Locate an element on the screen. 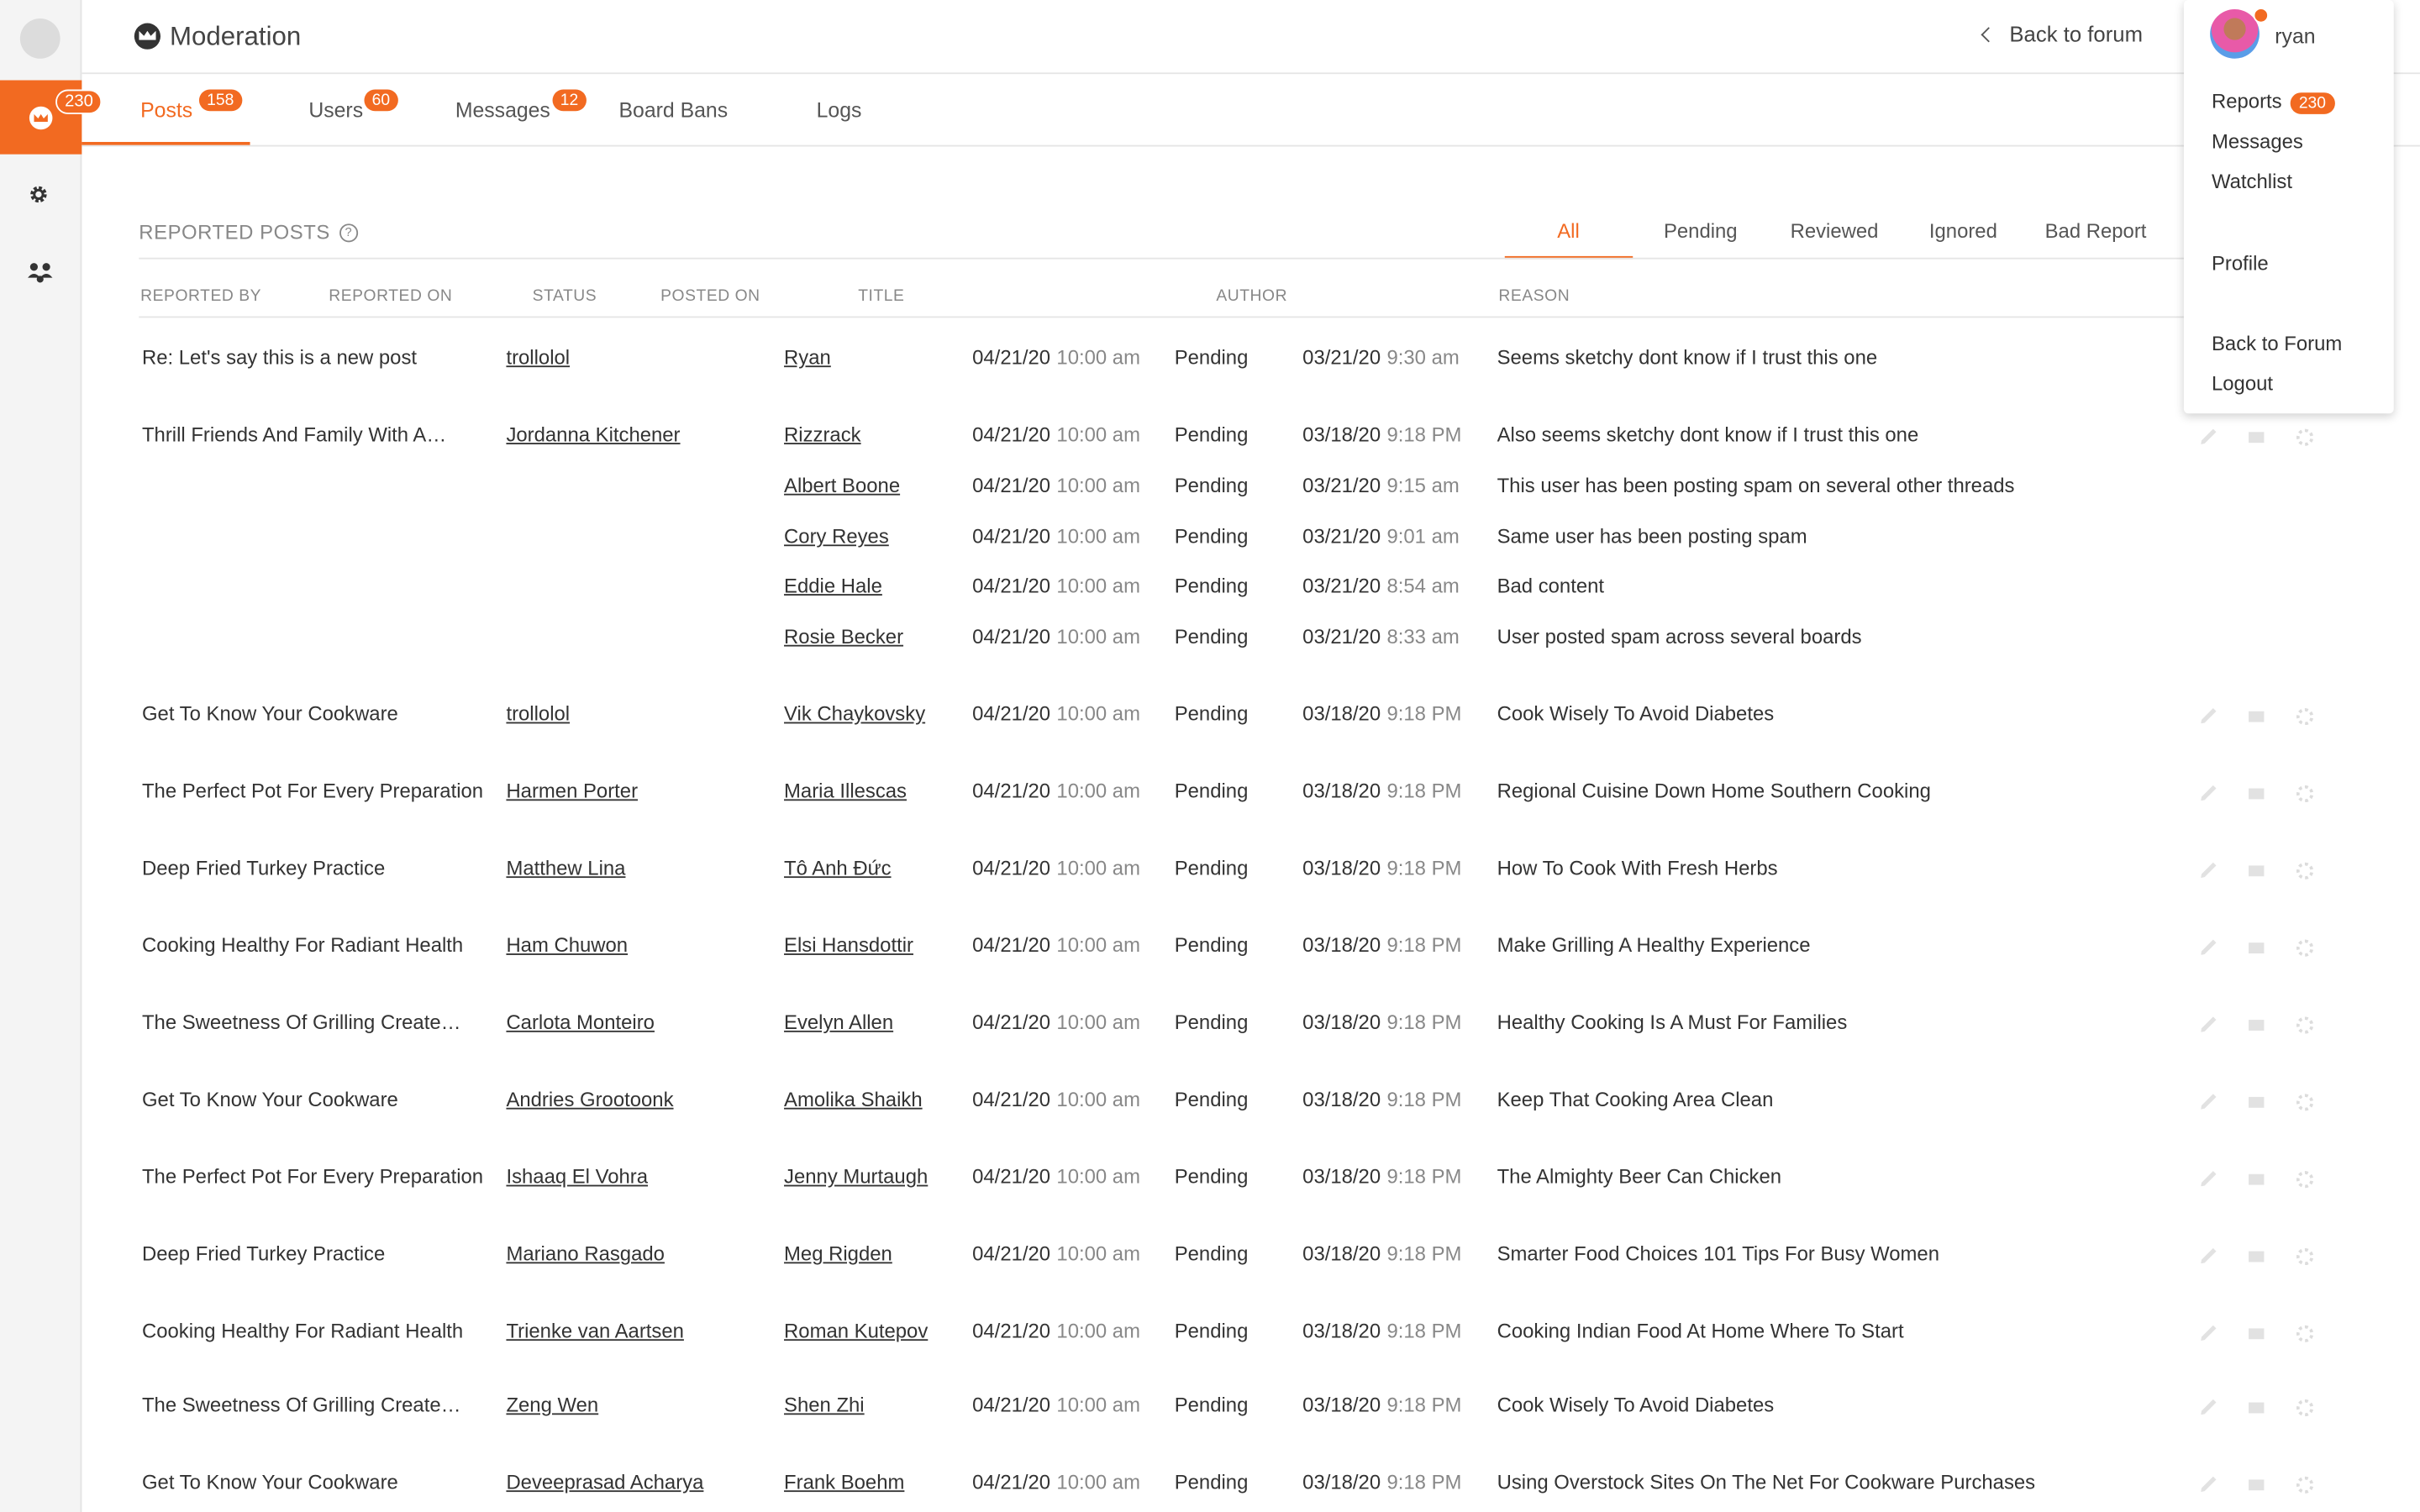 The image size is (2420, 1512). reporter-link: Roman Kutepov is located at coordinates (856, 1330).